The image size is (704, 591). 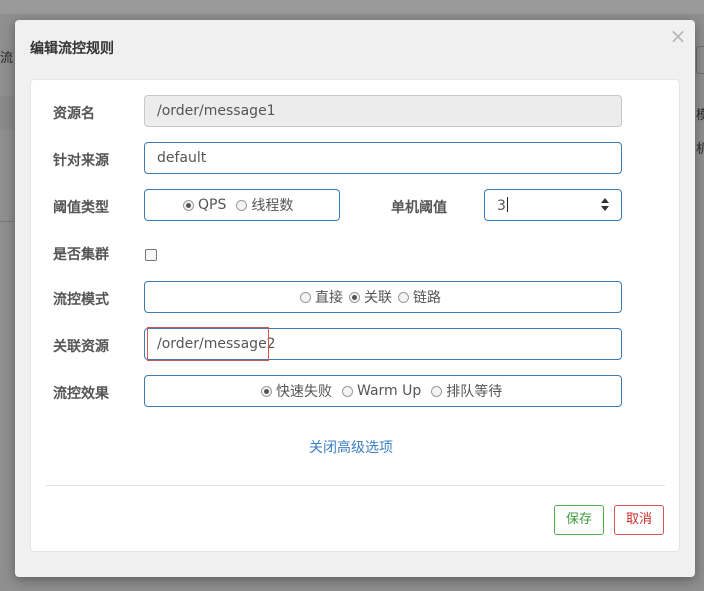 I want to click on resource-name-label: 资源名, so click(x=74, y=114).